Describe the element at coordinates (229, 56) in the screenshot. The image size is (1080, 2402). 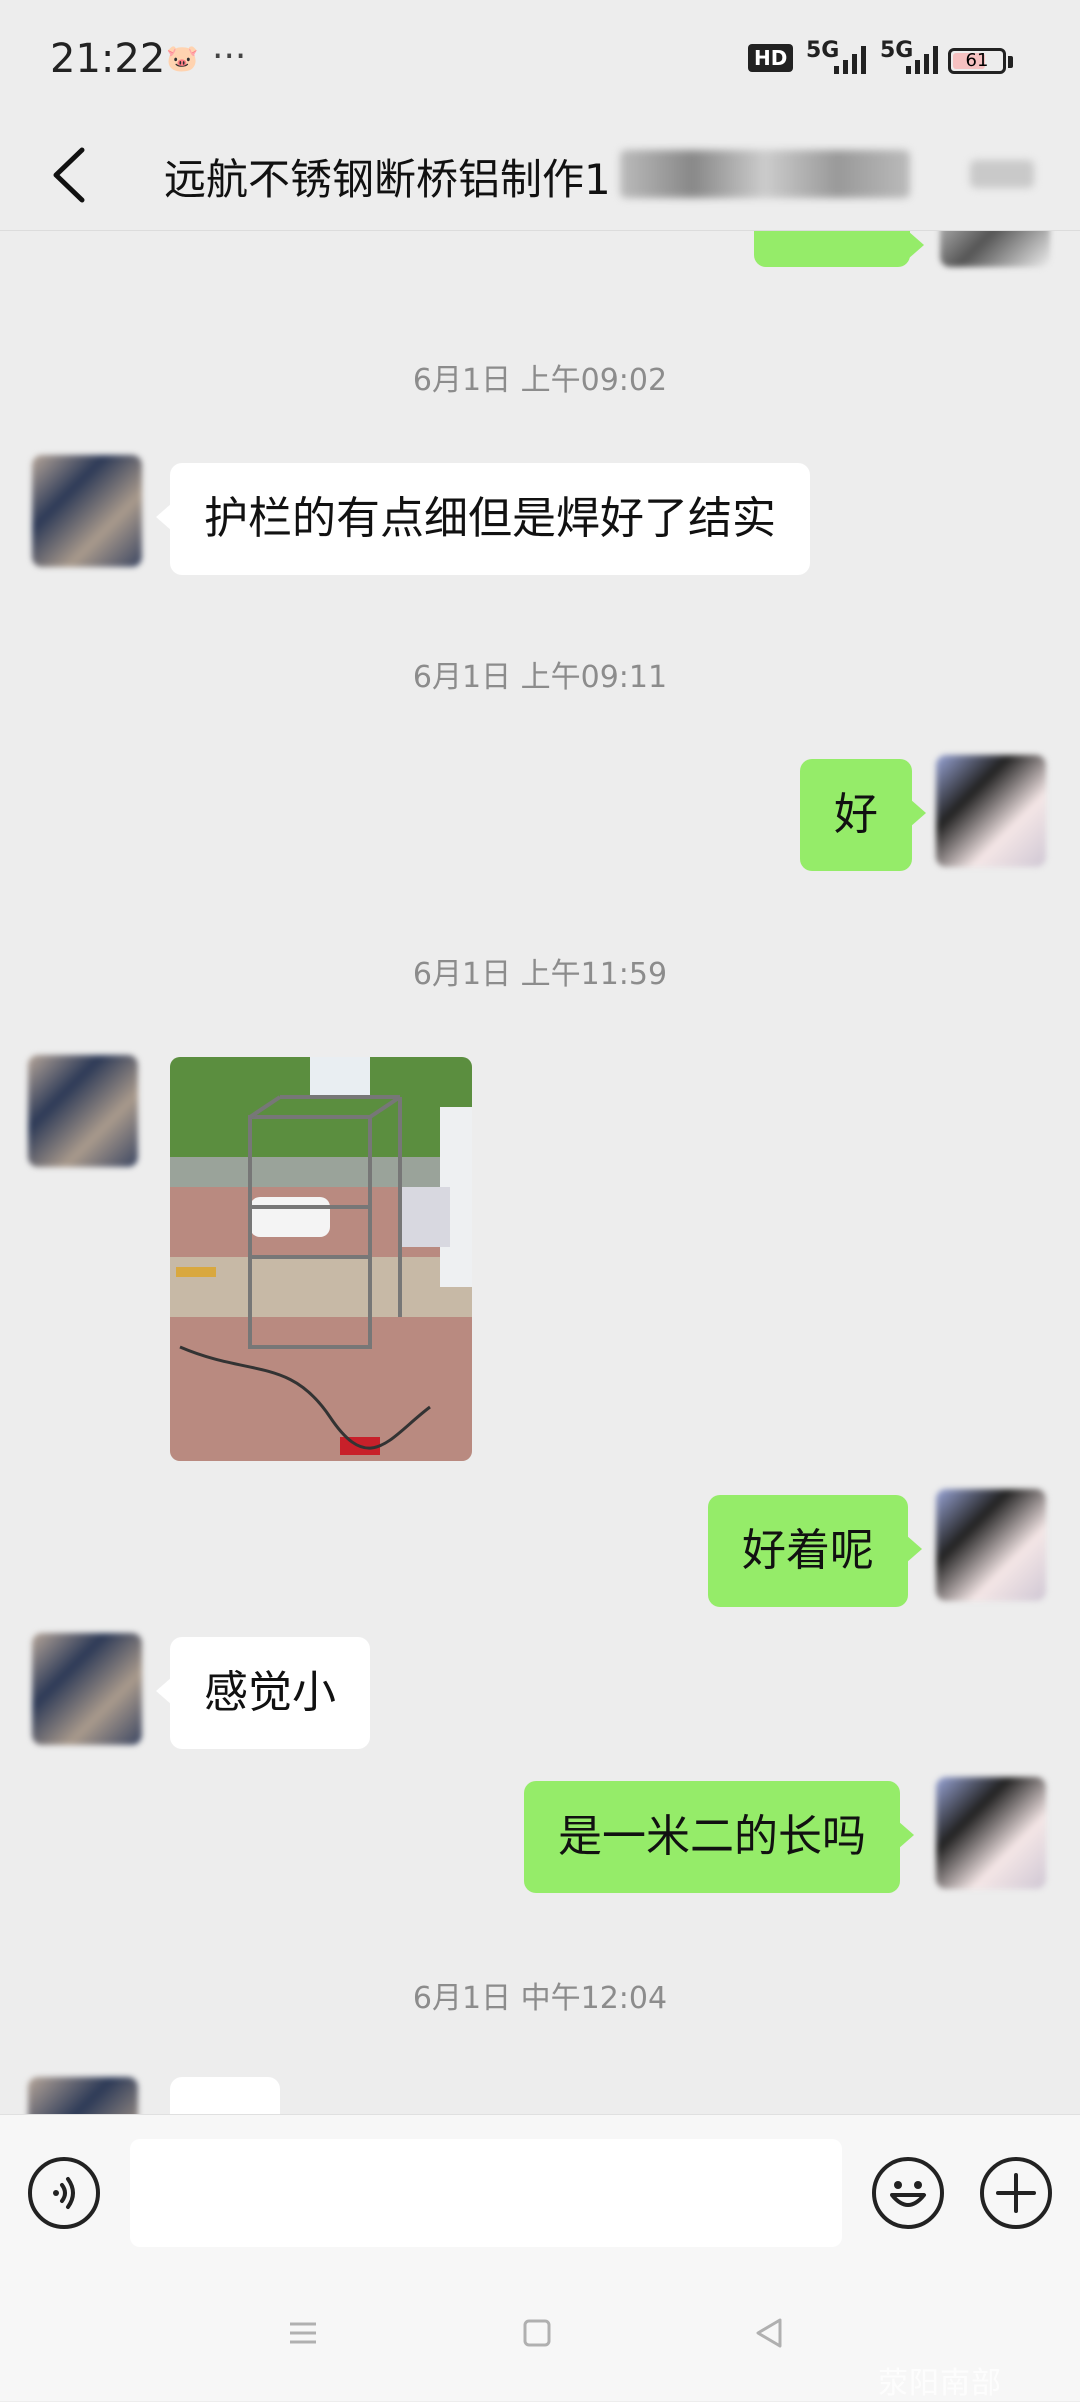
I see `more-notifications-icon: ···` at that location.